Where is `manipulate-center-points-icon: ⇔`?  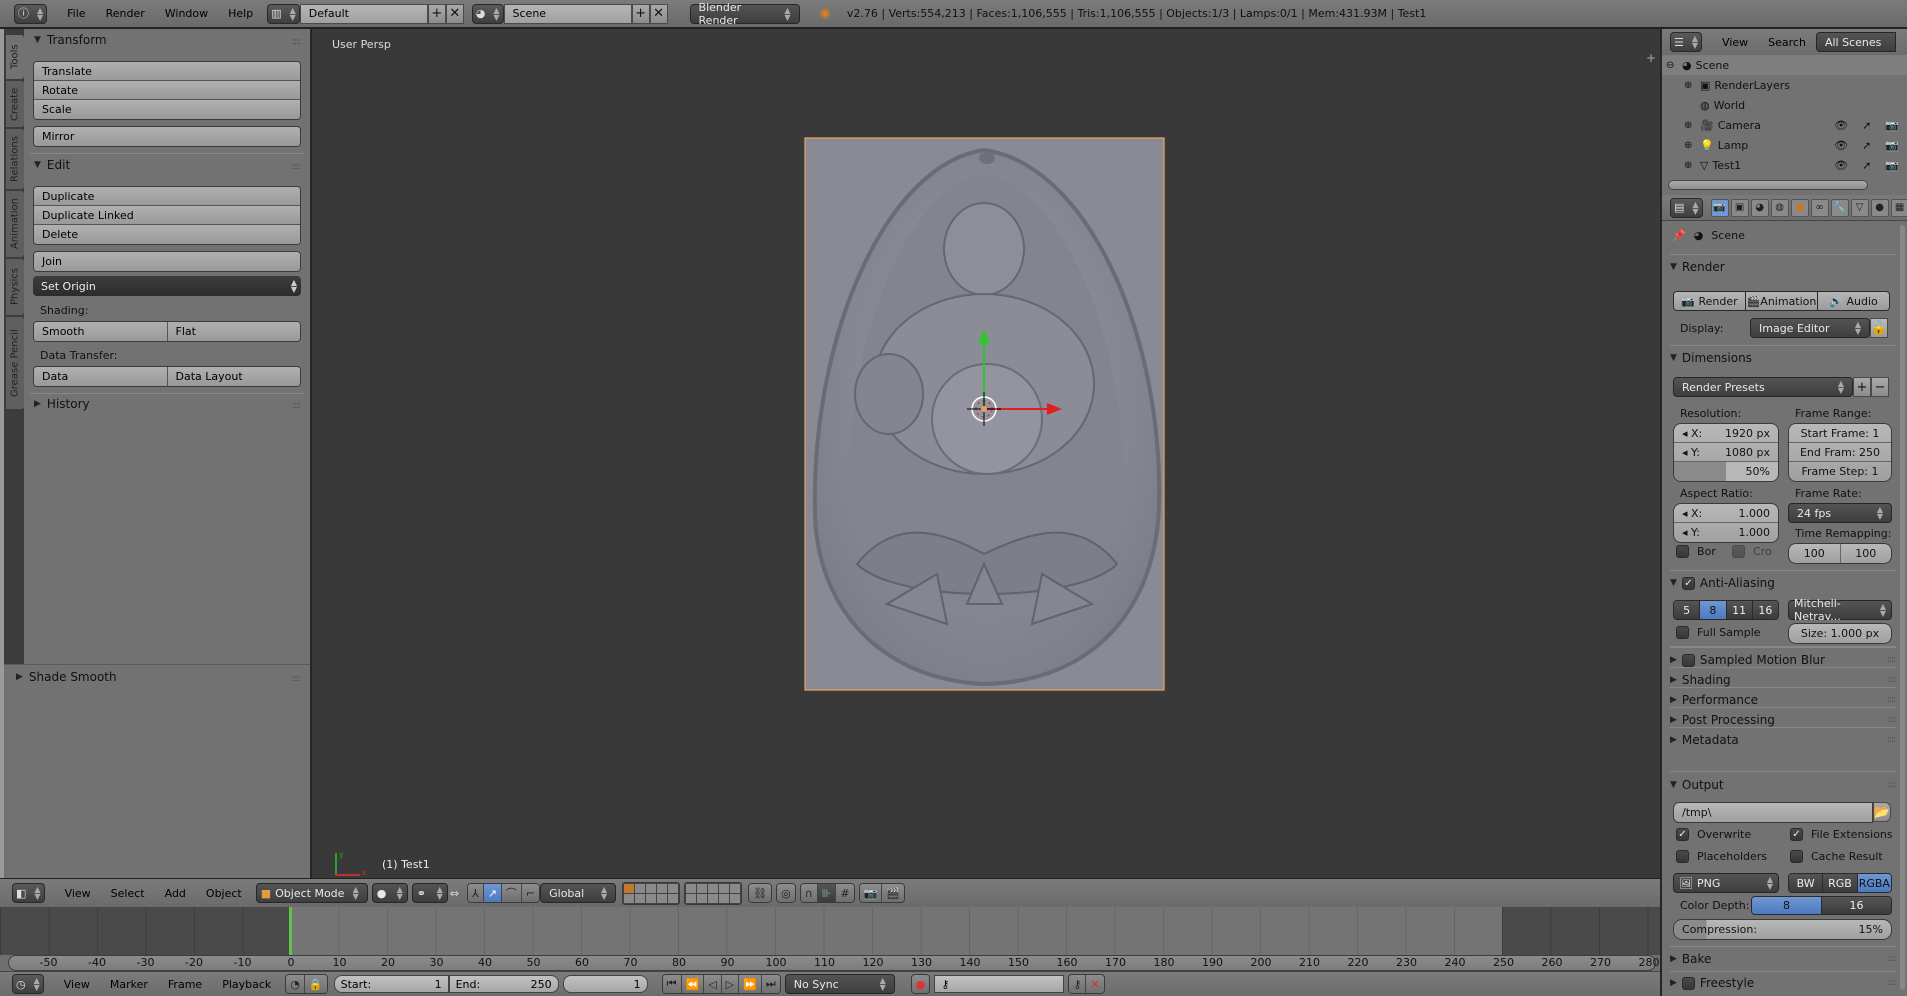 manipulate-center-points-icon: ⇔ is located at coordinates (454, 893).